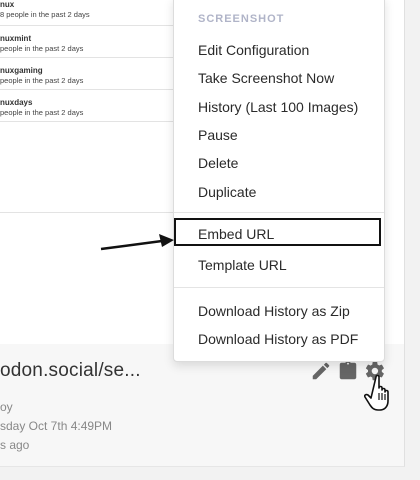  What do you see at coordinates (87, 42) in the screenshot?
I see `list-item: nuxmint people in the past 2 days` at bounding box center [87, 42].